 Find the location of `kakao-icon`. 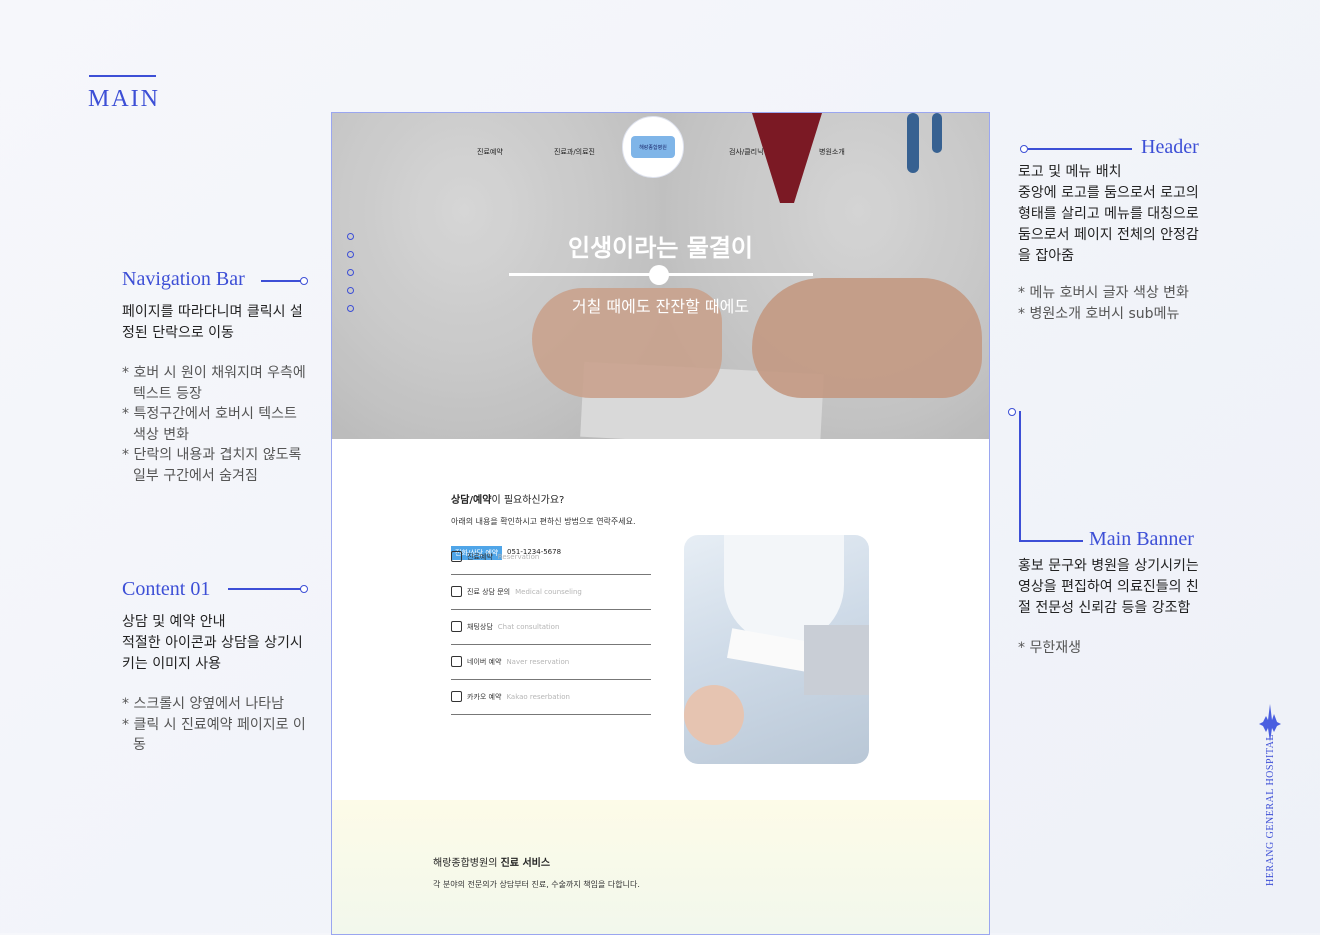

kakao-icon is located at coordinates (456, 696).